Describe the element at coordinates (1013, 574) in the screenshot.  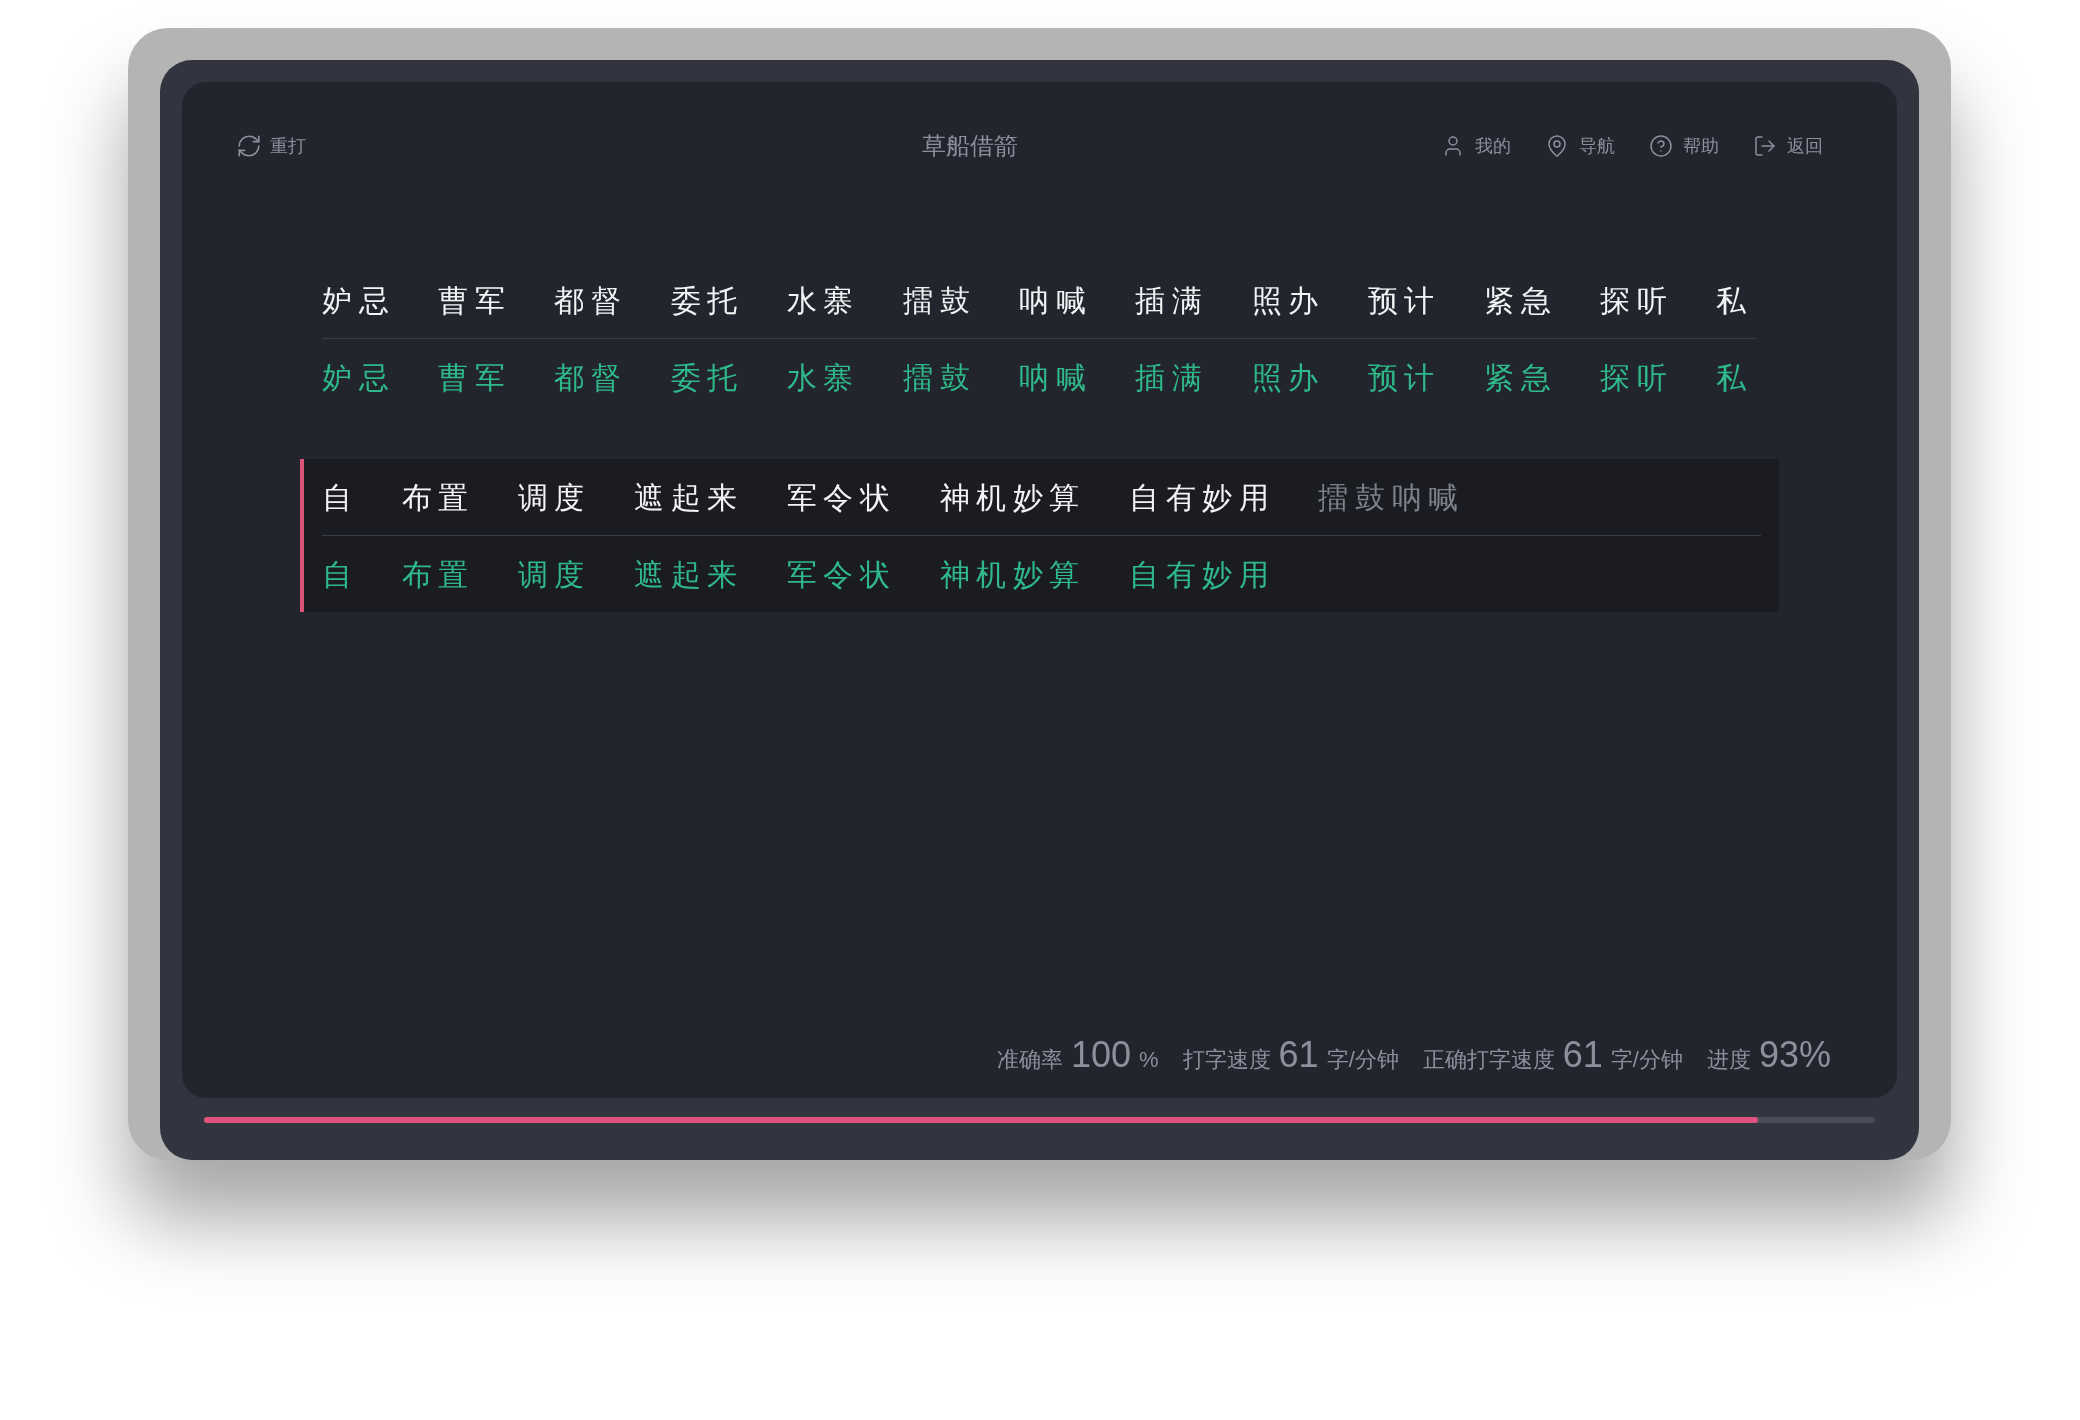
I see `typed-word: 神机妙算` at that location.